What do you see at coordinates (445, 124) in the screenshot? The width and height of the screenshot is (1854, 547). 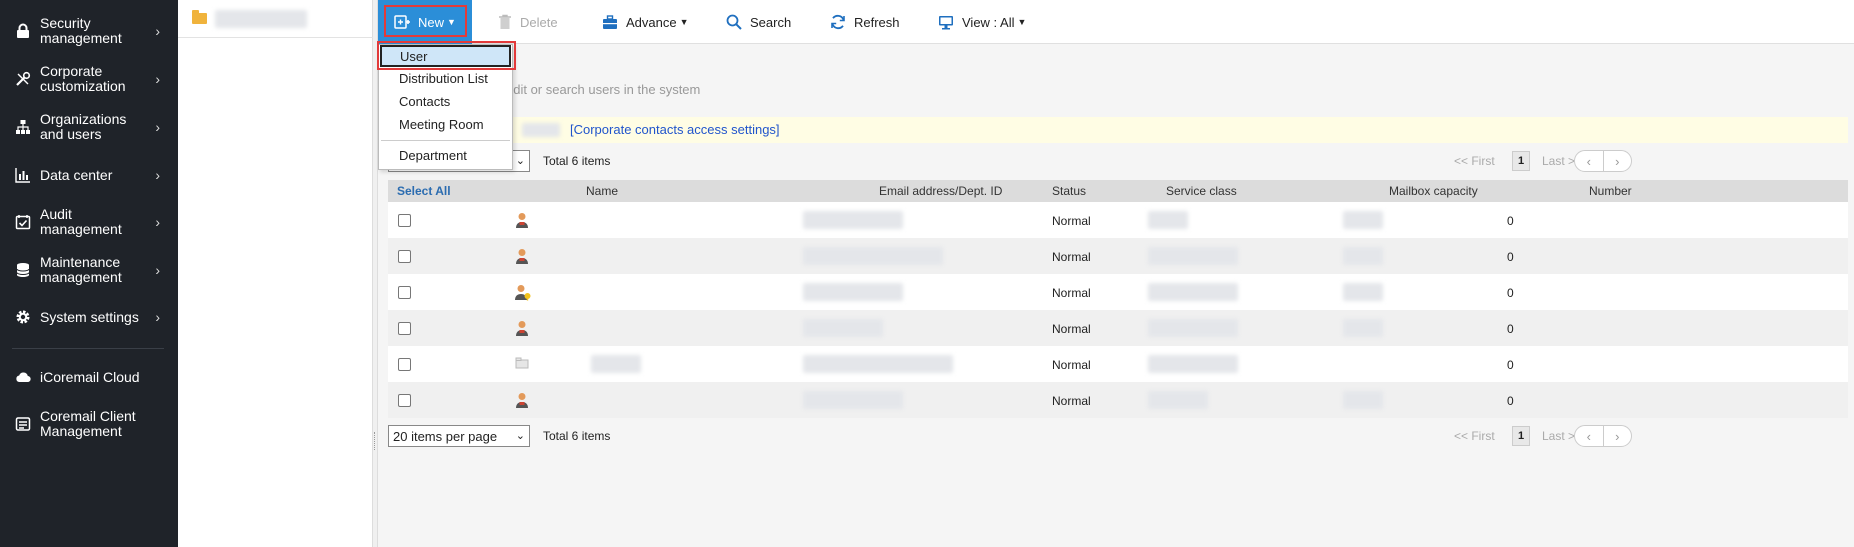 I see `menu-item-meeting-room: Meeting Room` at bounding box center [445, 124].